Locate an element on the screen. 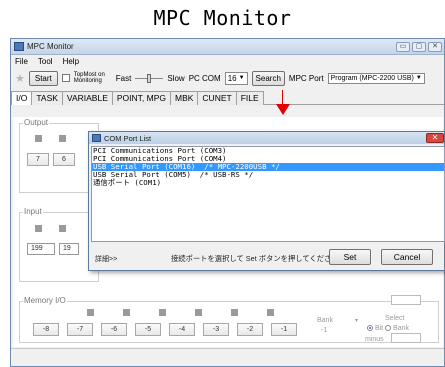 The width and height of the screenshot is (445, 367). slider-thumb is located at coordinates (149, 78).